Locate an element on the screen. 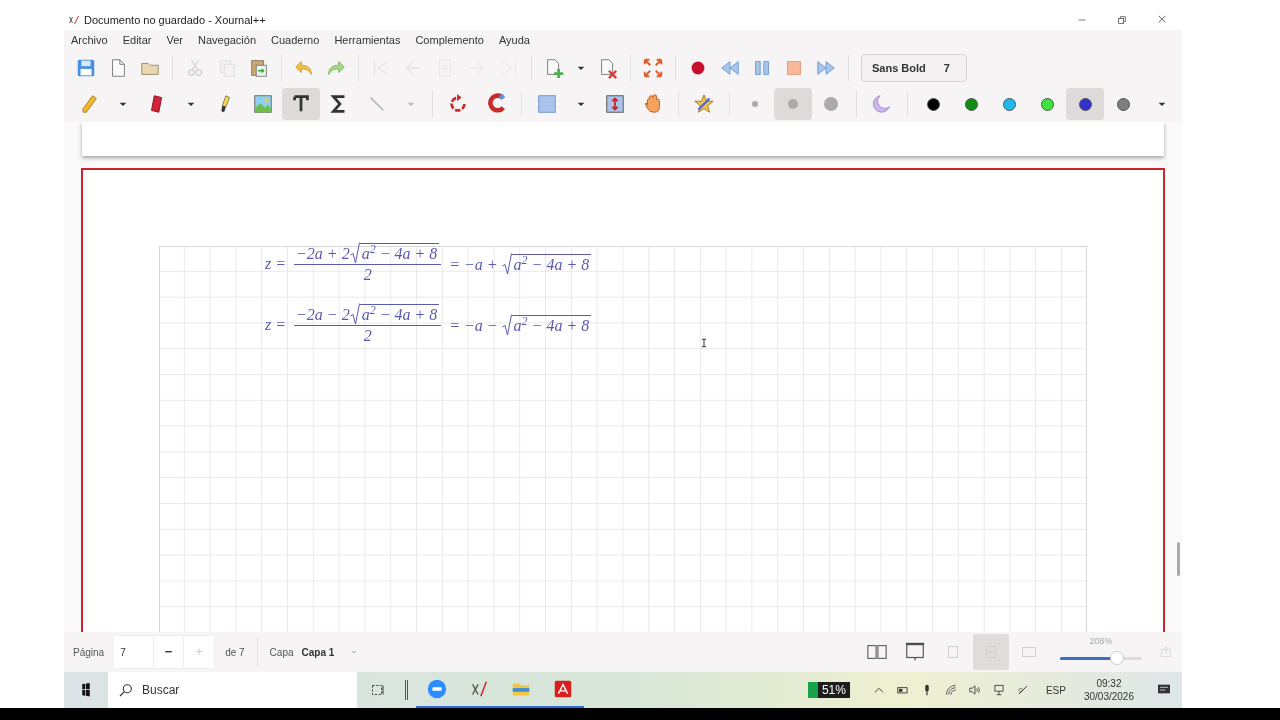 Image resolution: width=1280 pixels, height=720 pixels. pen-tray-icon is located at coordinates (1022, 690).